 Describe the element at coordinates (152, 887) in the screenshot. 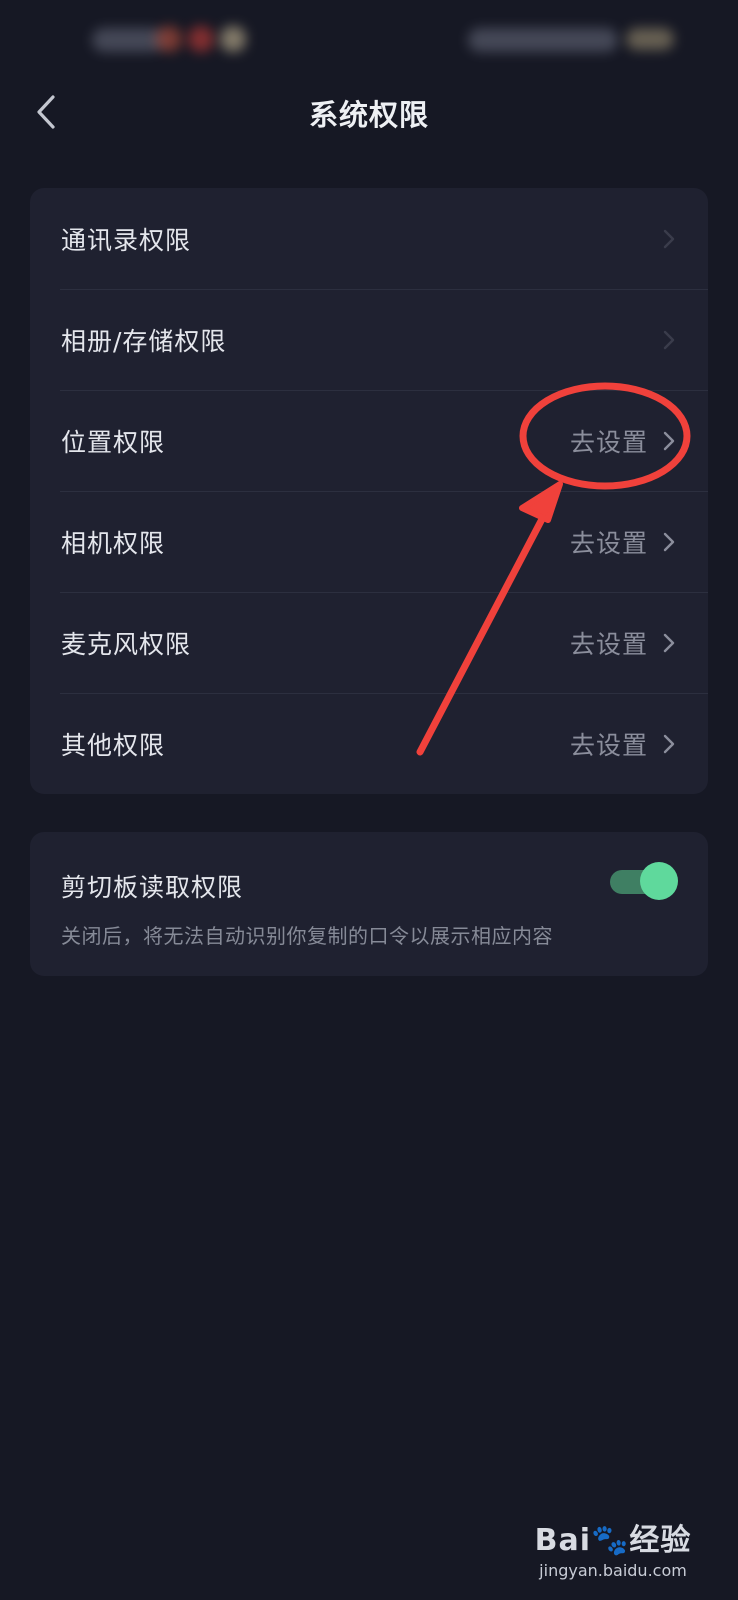

I see `clipboard-title: 剪切板读取权限` at that location.